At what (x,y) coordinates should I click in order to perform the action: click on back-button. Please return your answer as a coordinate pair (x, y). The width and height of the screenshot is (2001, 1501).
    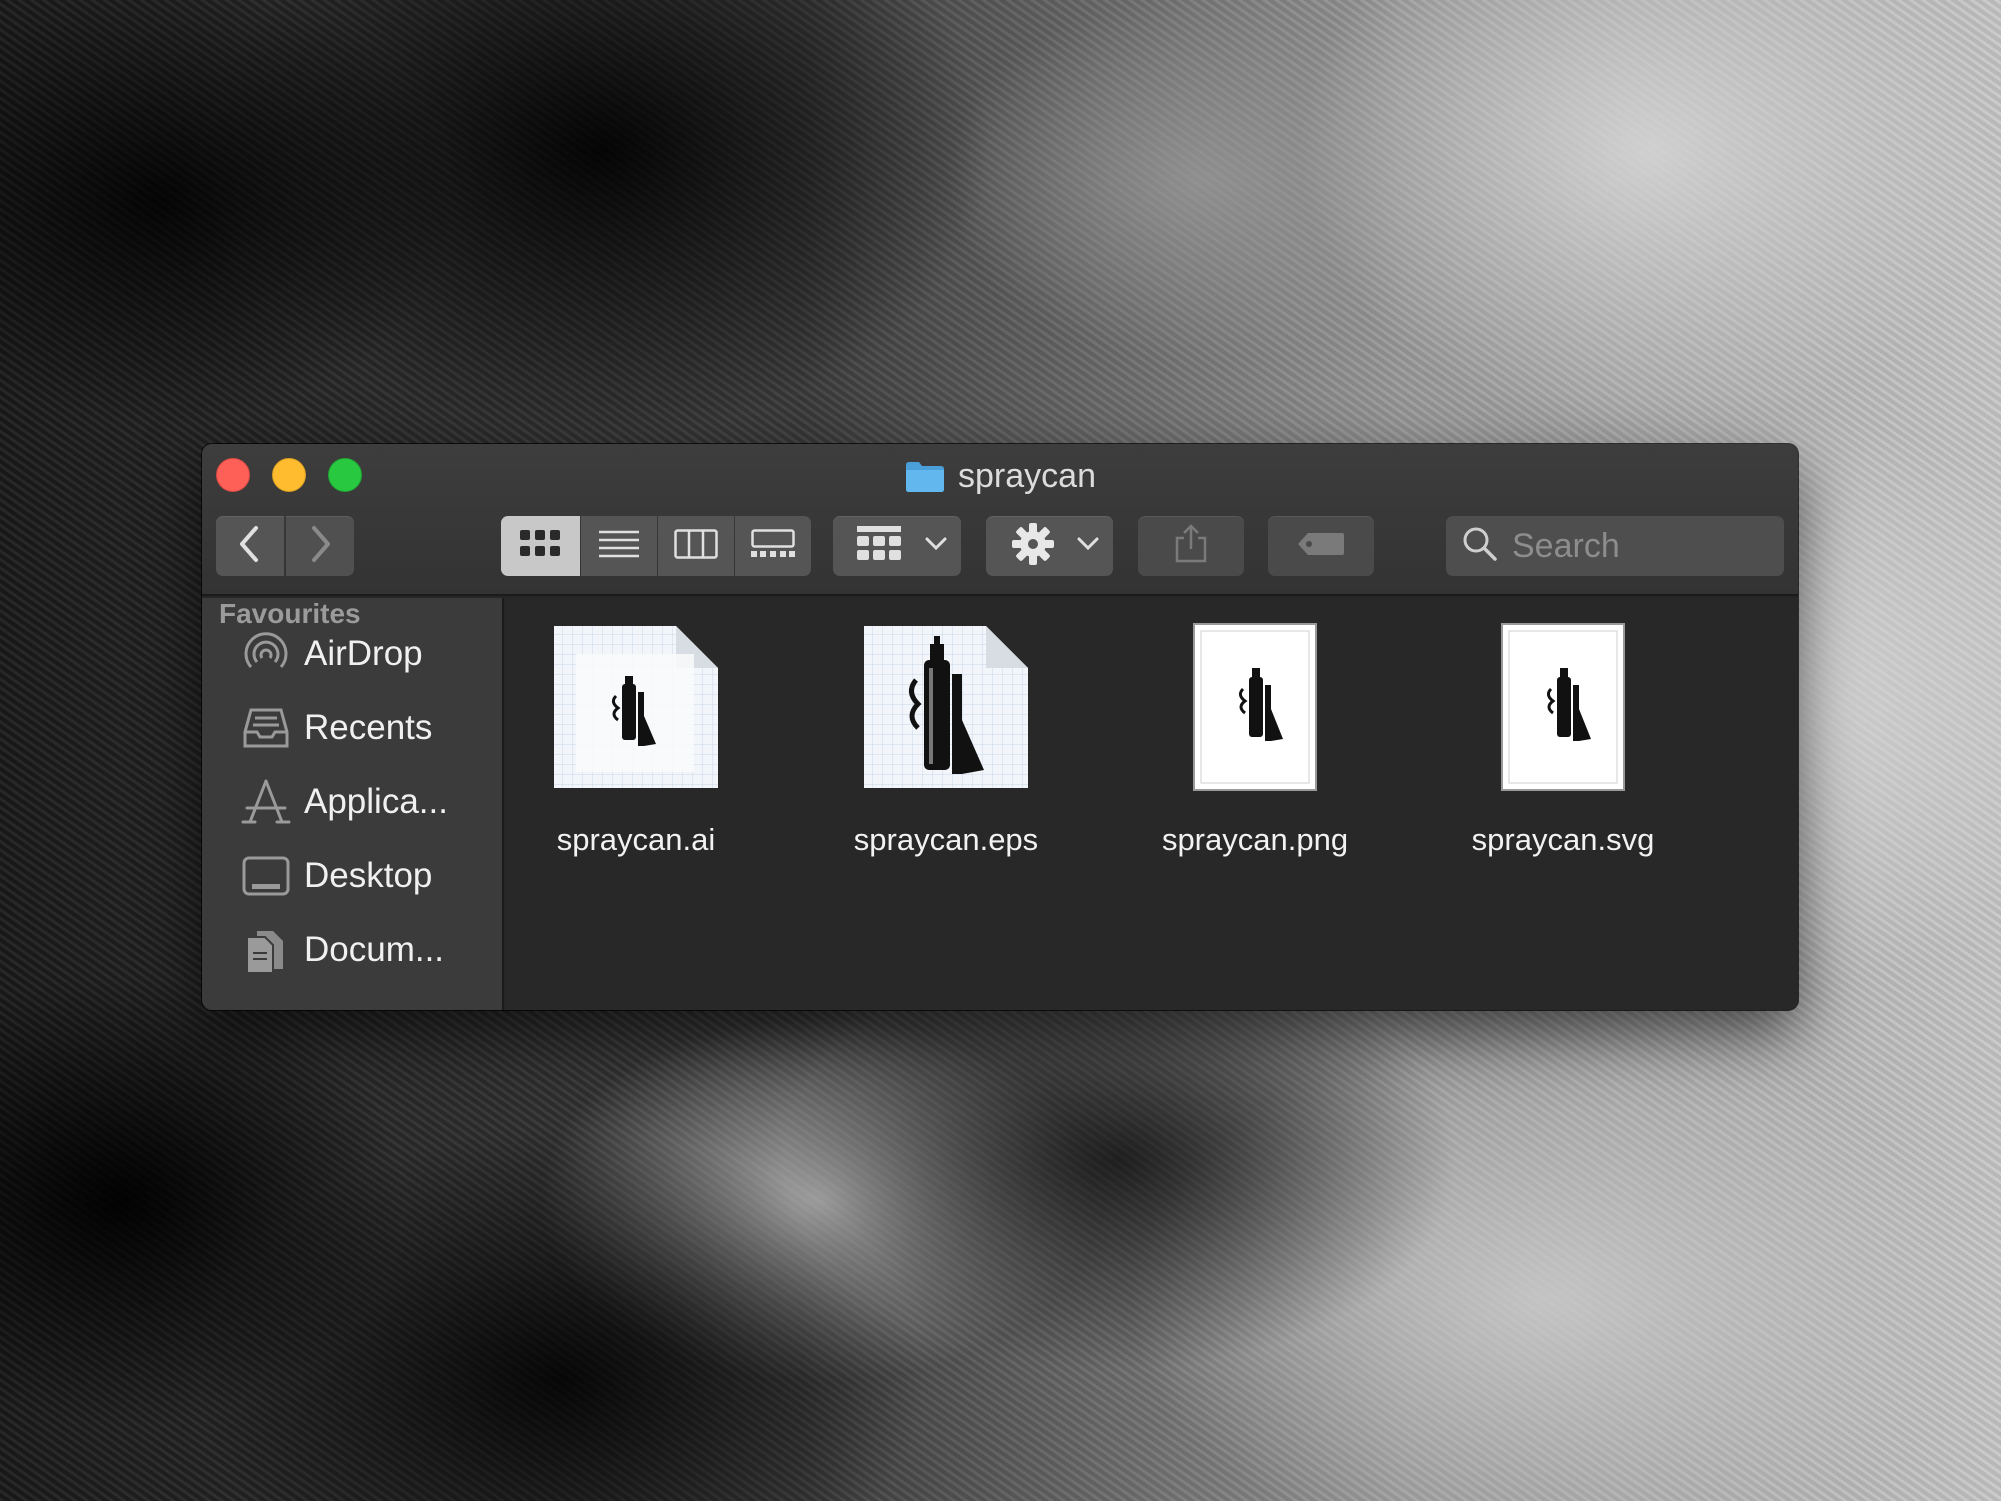
    Looking at the image, I should click on (250, 546).